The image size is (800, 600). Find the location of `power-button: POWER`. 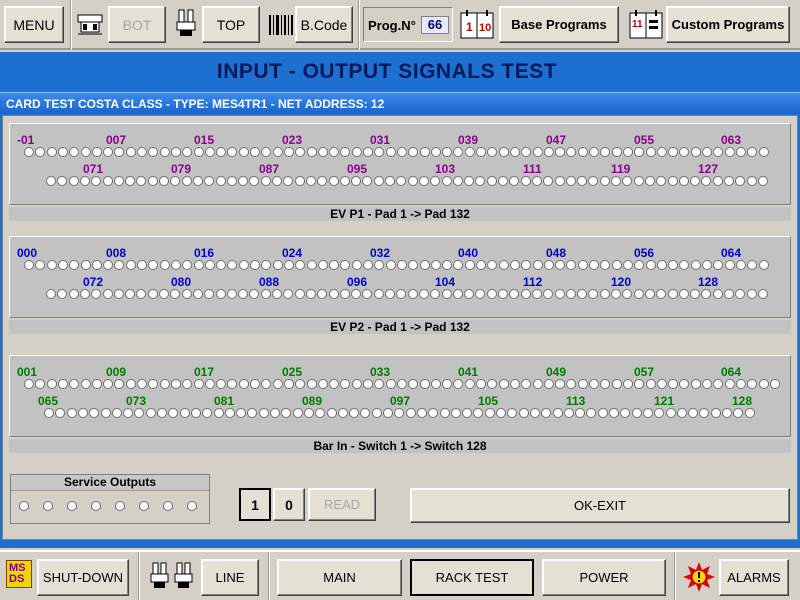

power-button: POWER is located at coordinates (604, 577).